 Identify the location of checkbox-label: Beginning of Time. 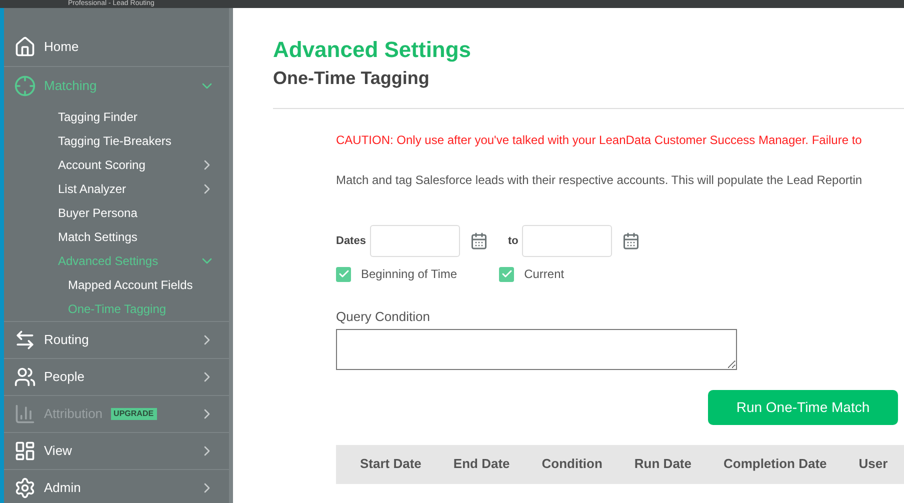
(409, 274).